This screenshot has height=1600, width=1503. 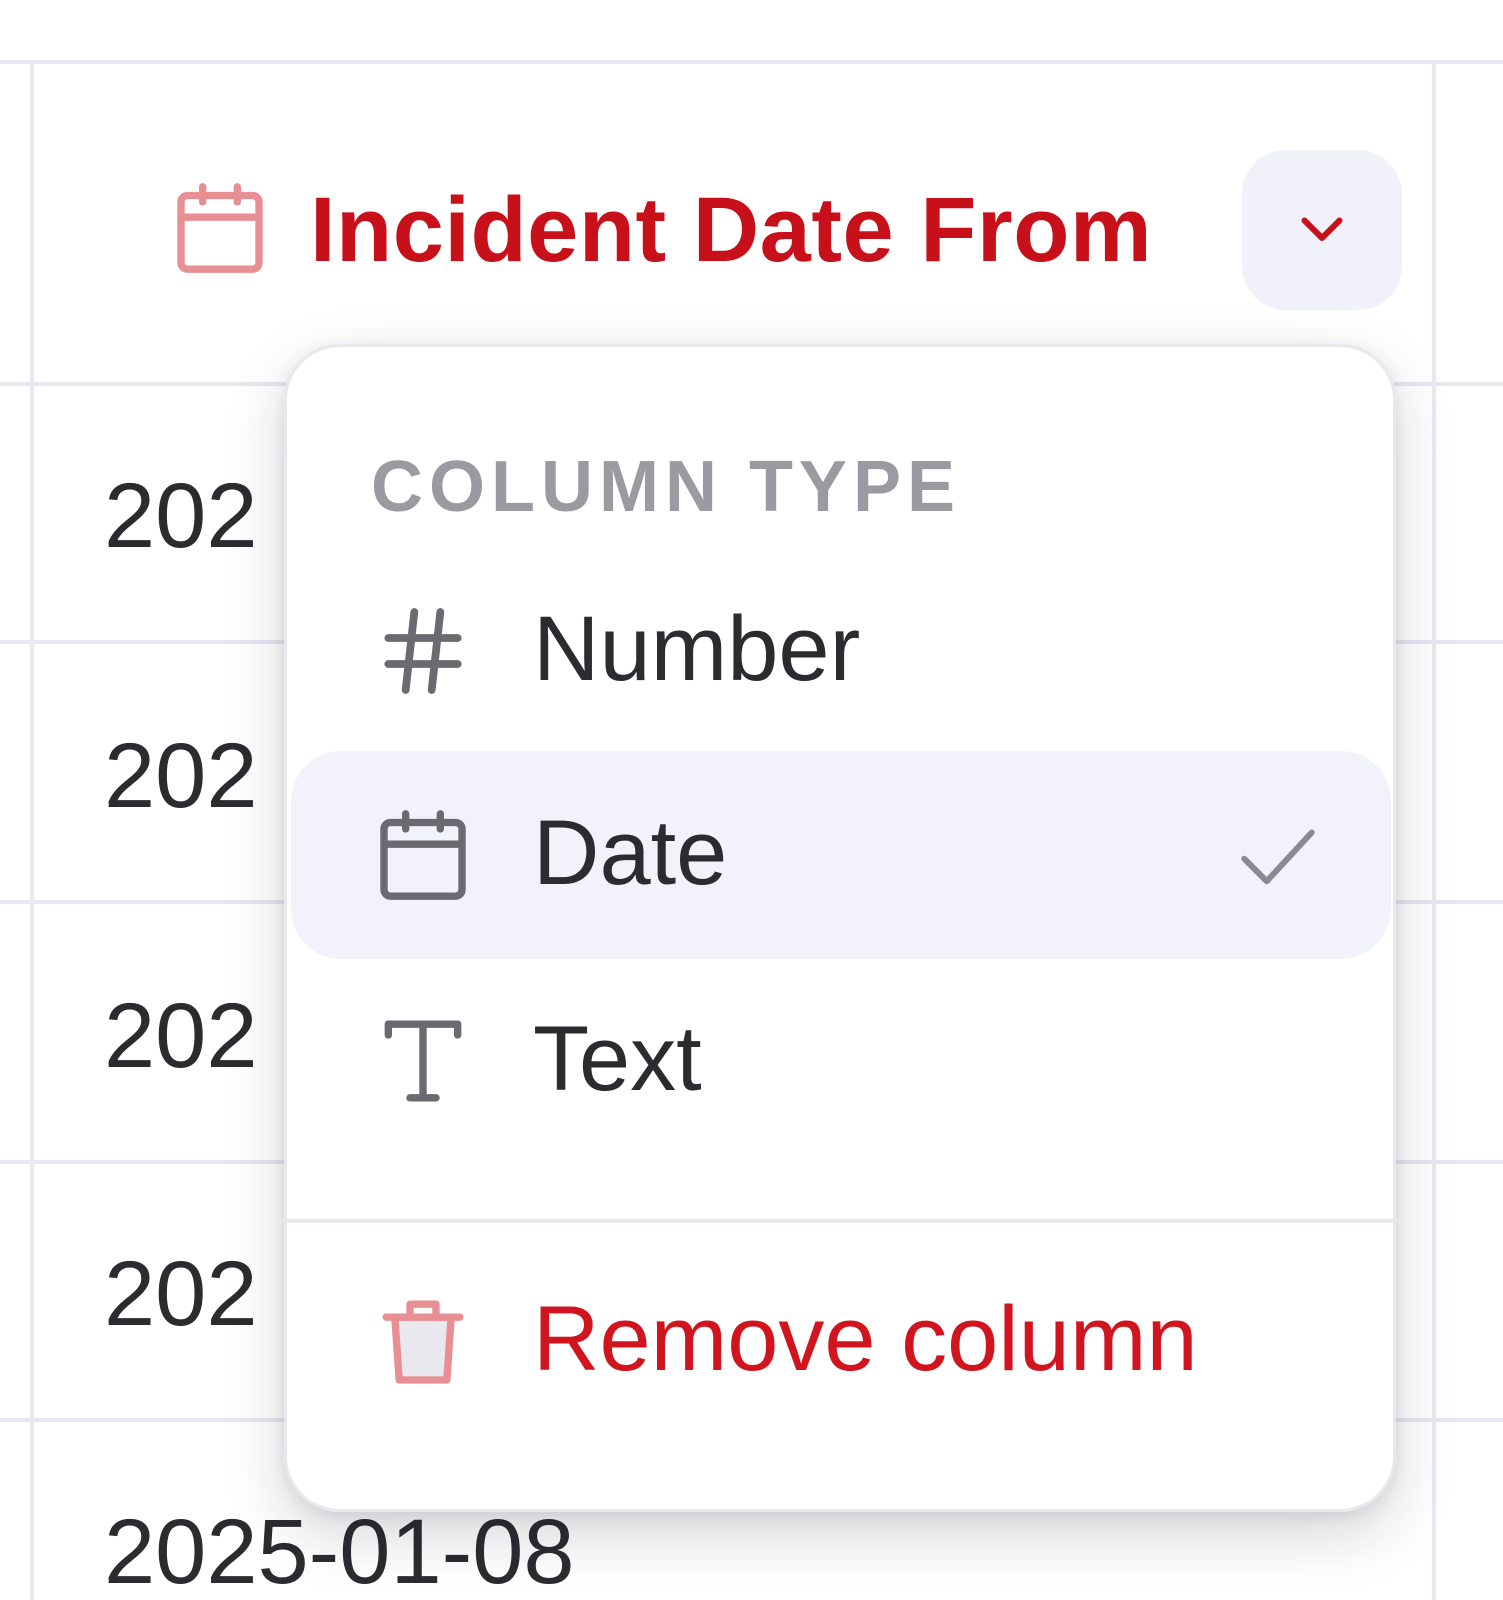 I want to click on menu-item-label: Text, so click(x=617, y=1059).